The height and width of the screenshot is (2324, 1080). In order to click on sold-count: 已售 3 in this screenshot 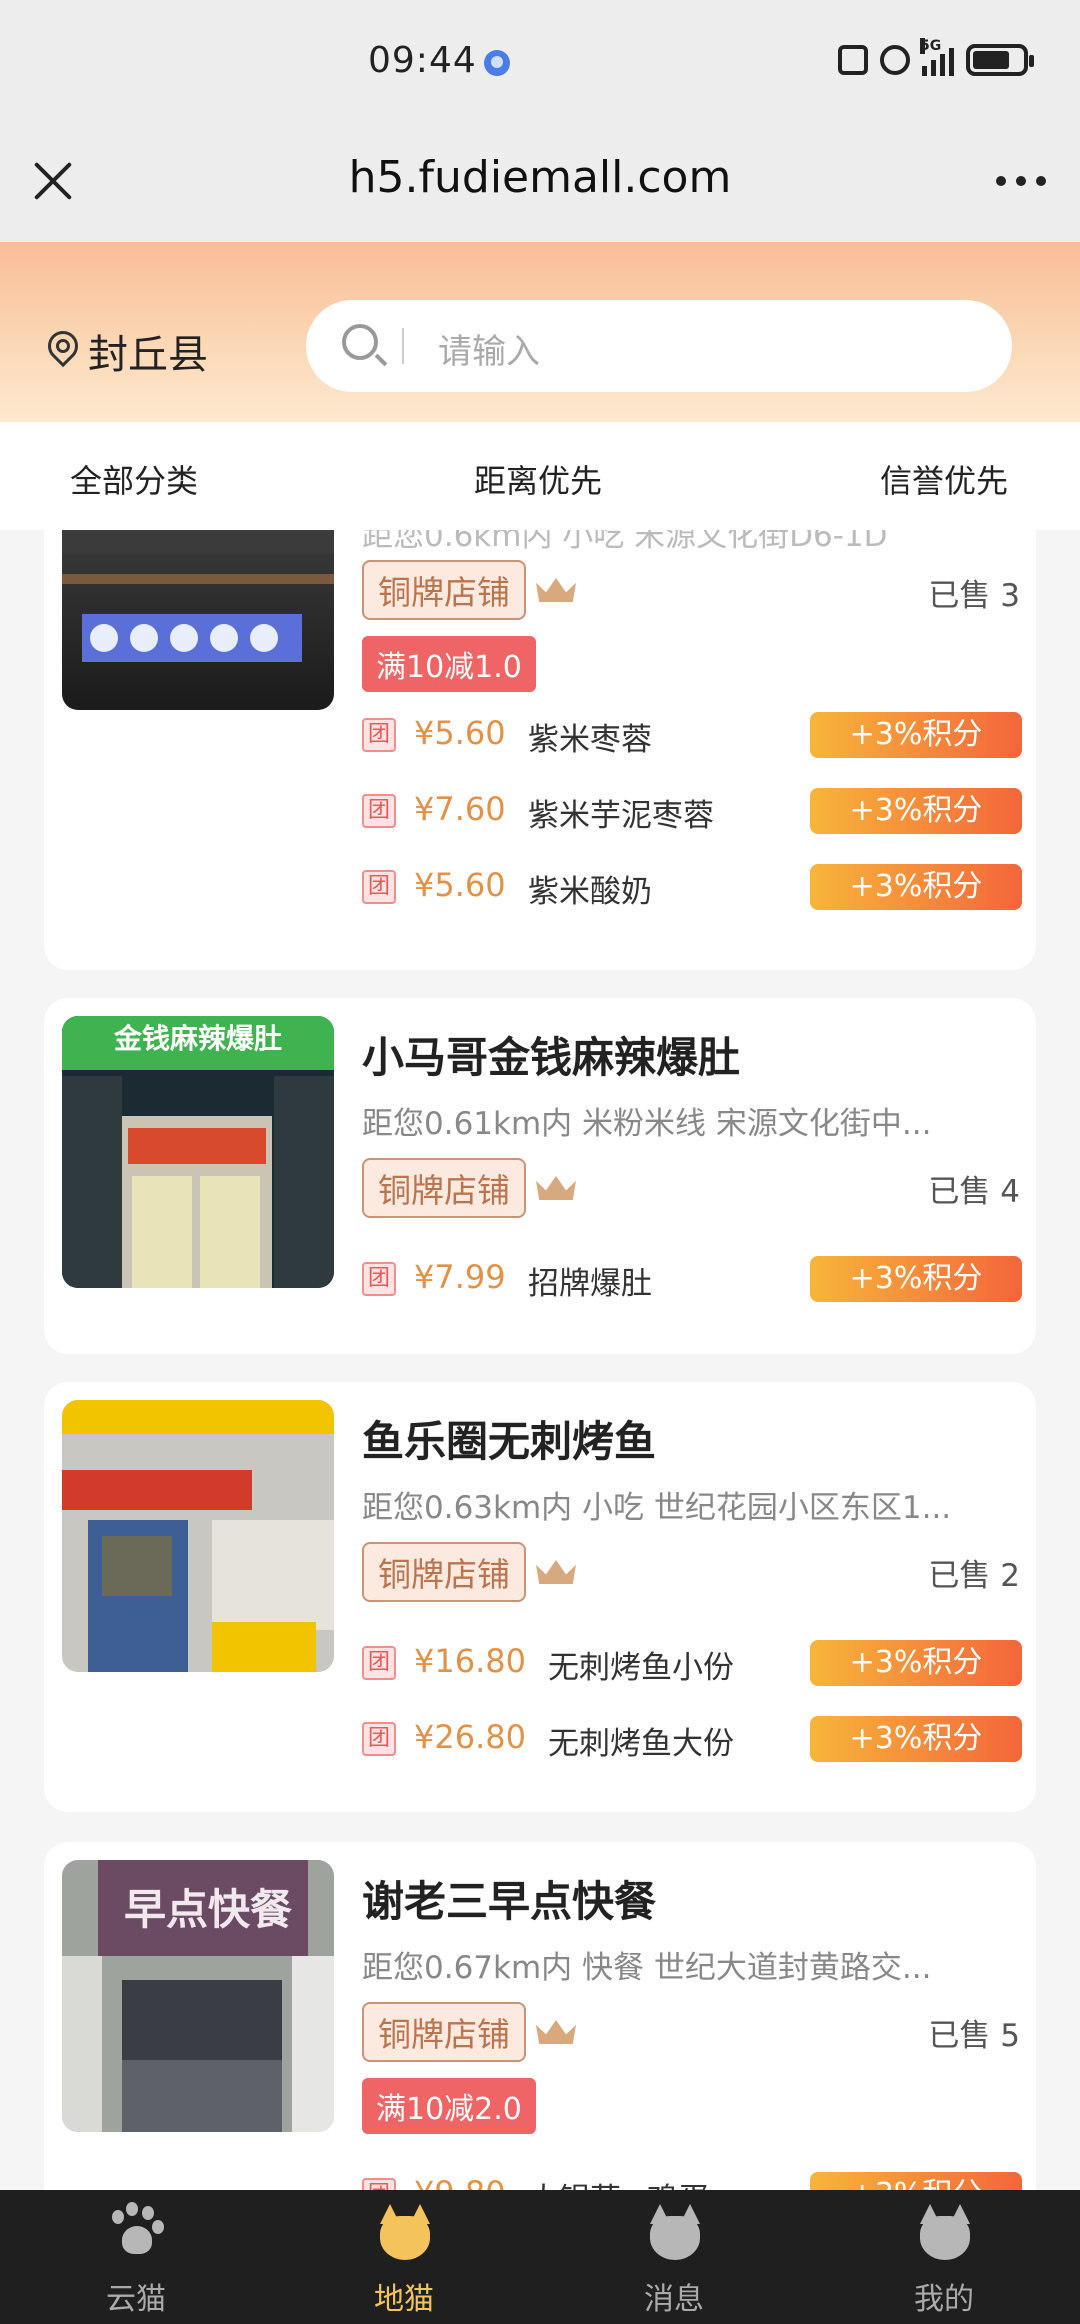, I will do `click(974, 596)`.